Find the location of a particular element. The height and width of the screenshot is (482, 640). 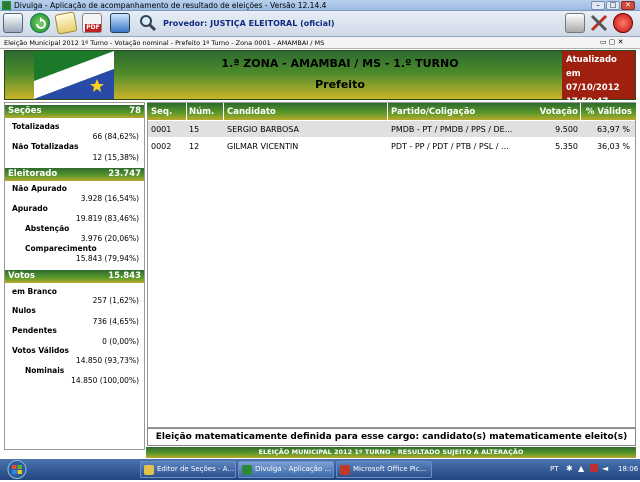

secoes-label: Seções is located at coordinates (25, 111).